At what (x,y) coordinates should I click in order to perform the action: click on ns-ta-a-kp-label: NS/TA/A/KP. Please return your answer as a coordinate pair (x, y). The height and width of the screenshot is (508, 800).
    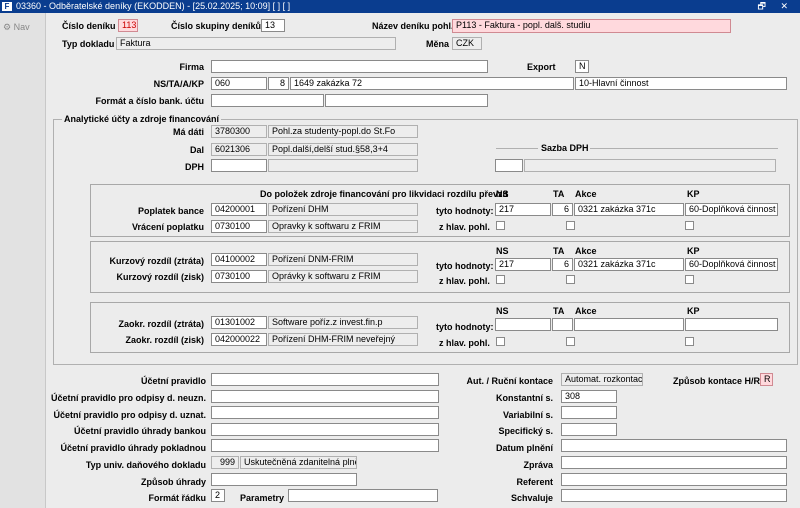
    Looking at the image, I should click on (178, 84).